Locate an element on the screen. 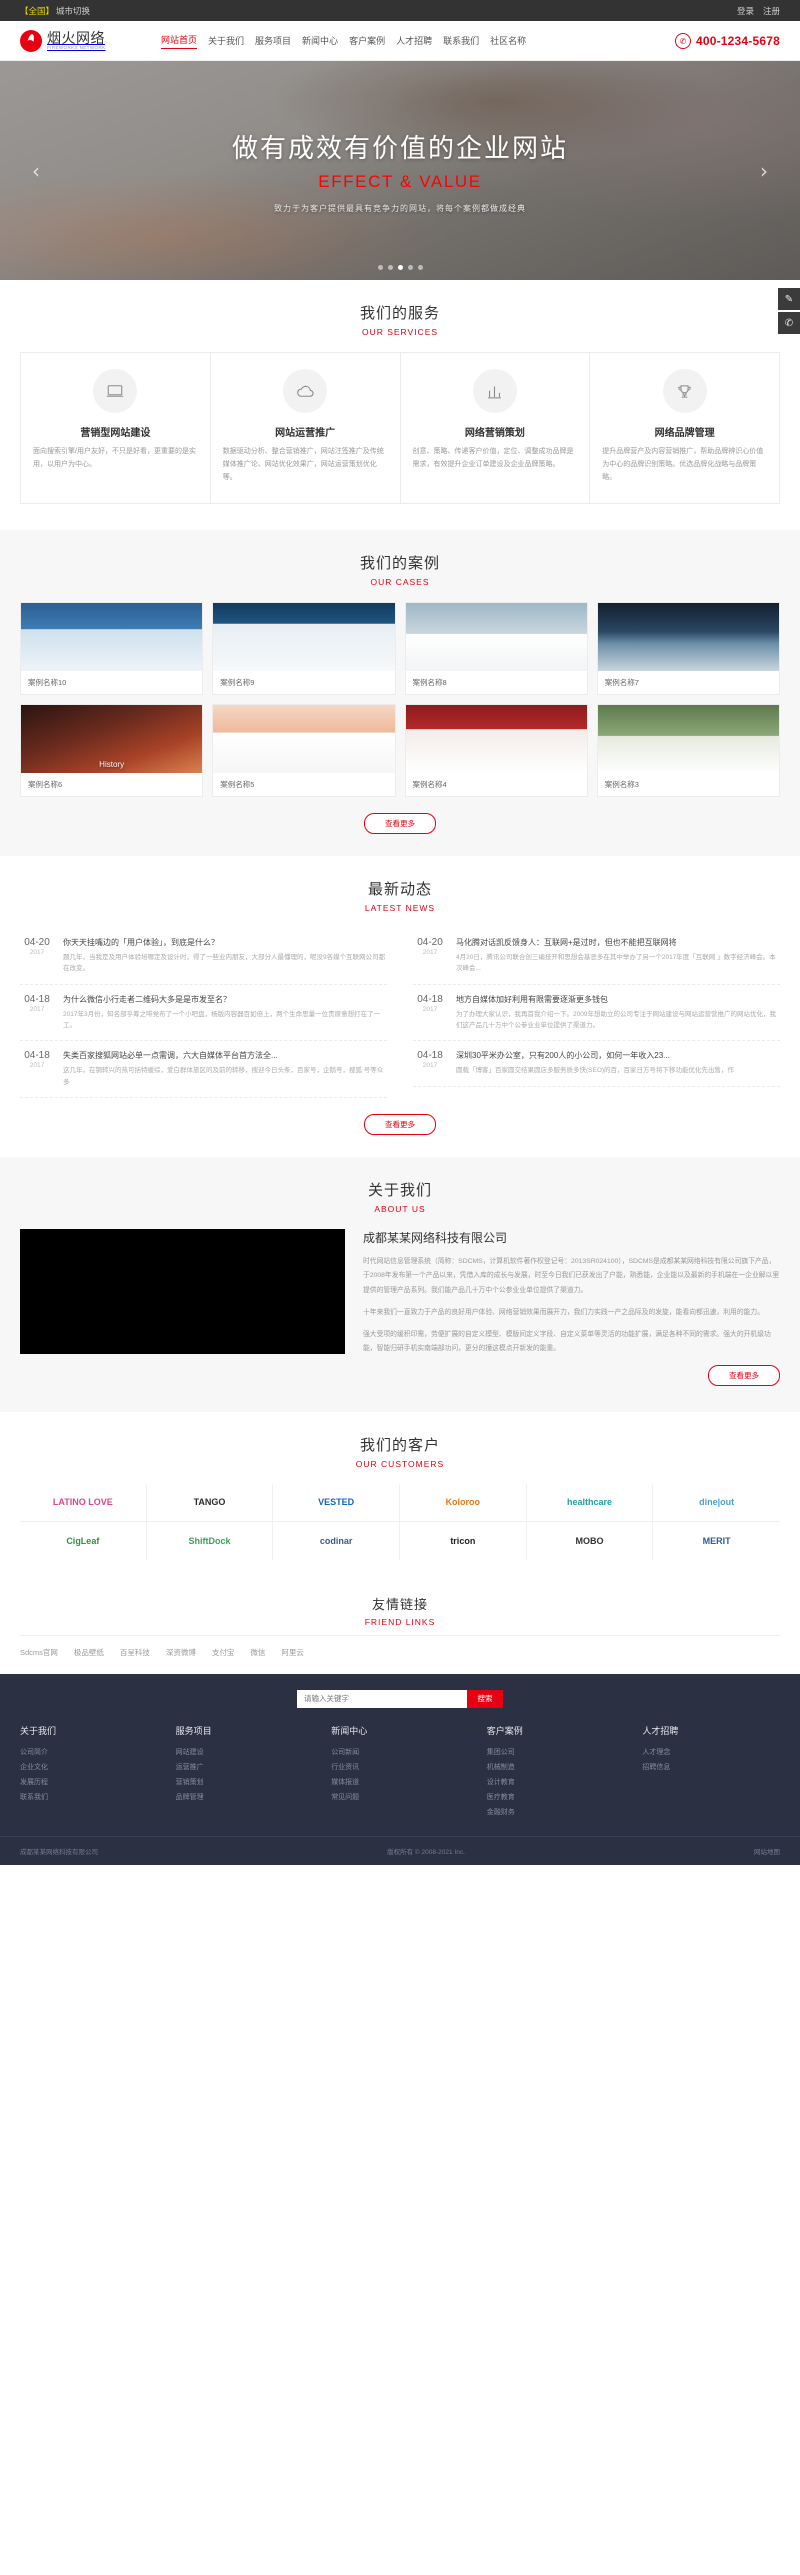 Image resolution: width=800 pixels, height=2575 pixels. feedback-side-button: ✎ is located at coordinates (789, 299).